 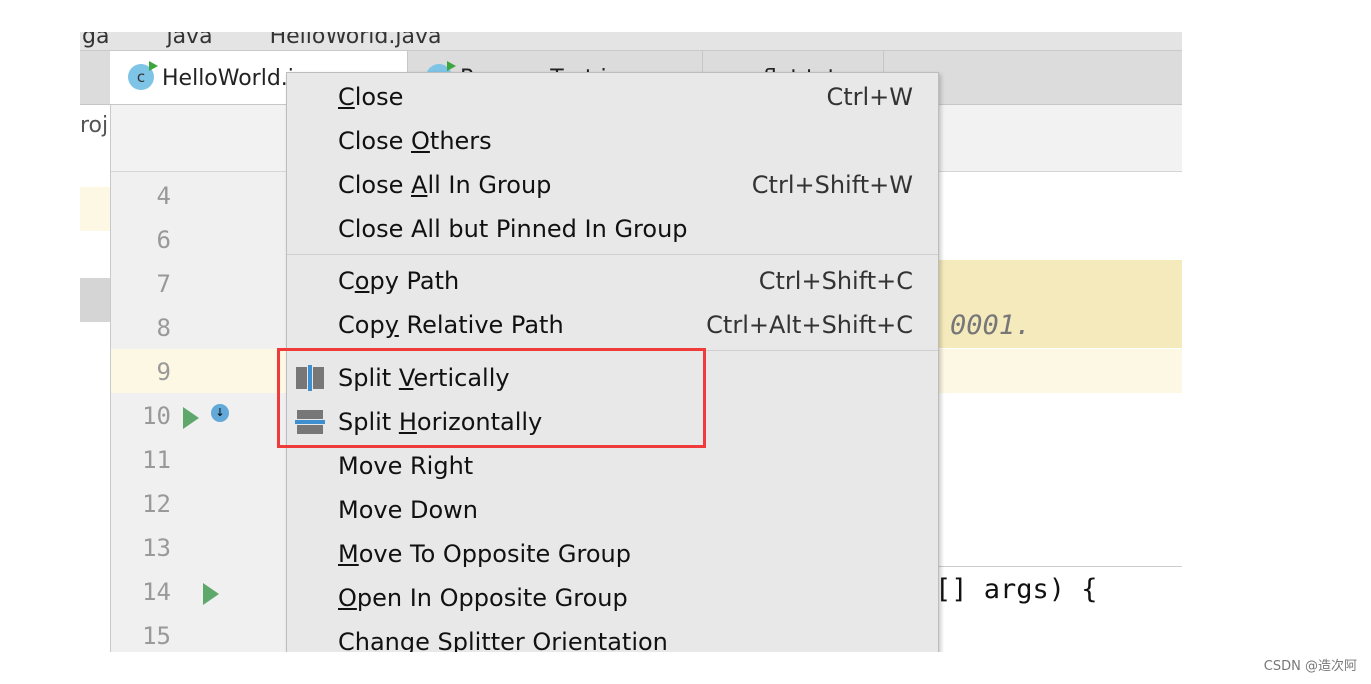 What do you see at coordinates (612, 141) in the screenshot?
I see `menu-item-close-others: Close Others` at bounding box center [612, 141].